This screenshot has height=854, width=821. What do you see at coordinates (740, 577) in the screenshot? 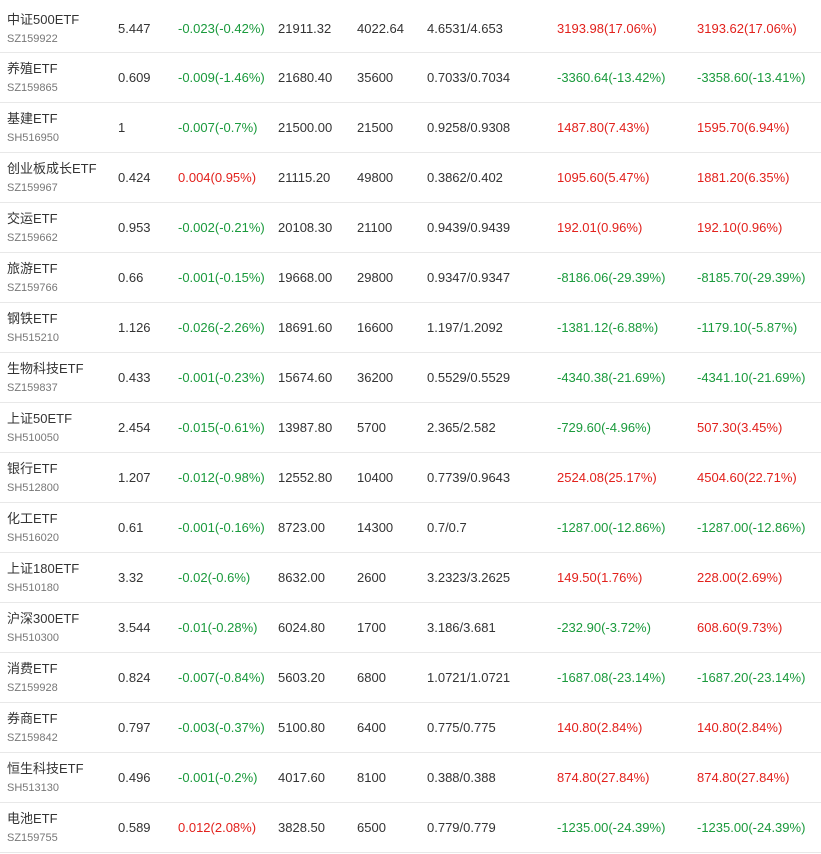
I see `total-profit-cell: 228.00(2.69%)` at bounding box center [740, 577].